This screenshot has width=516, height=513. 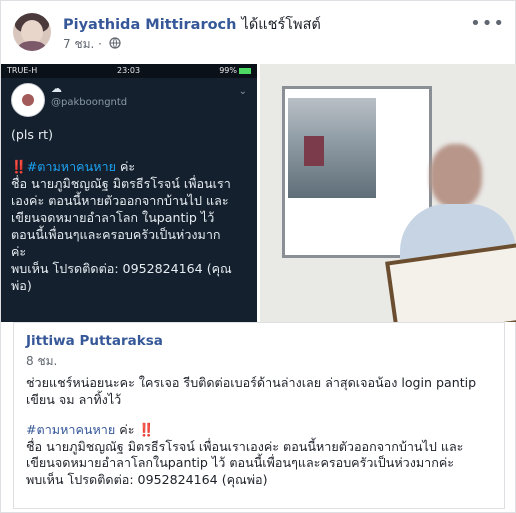 I want to click on original-hashtag-line: #ตามหาคนหาย ค่ะ ‼️, so click(x=261, y=430).